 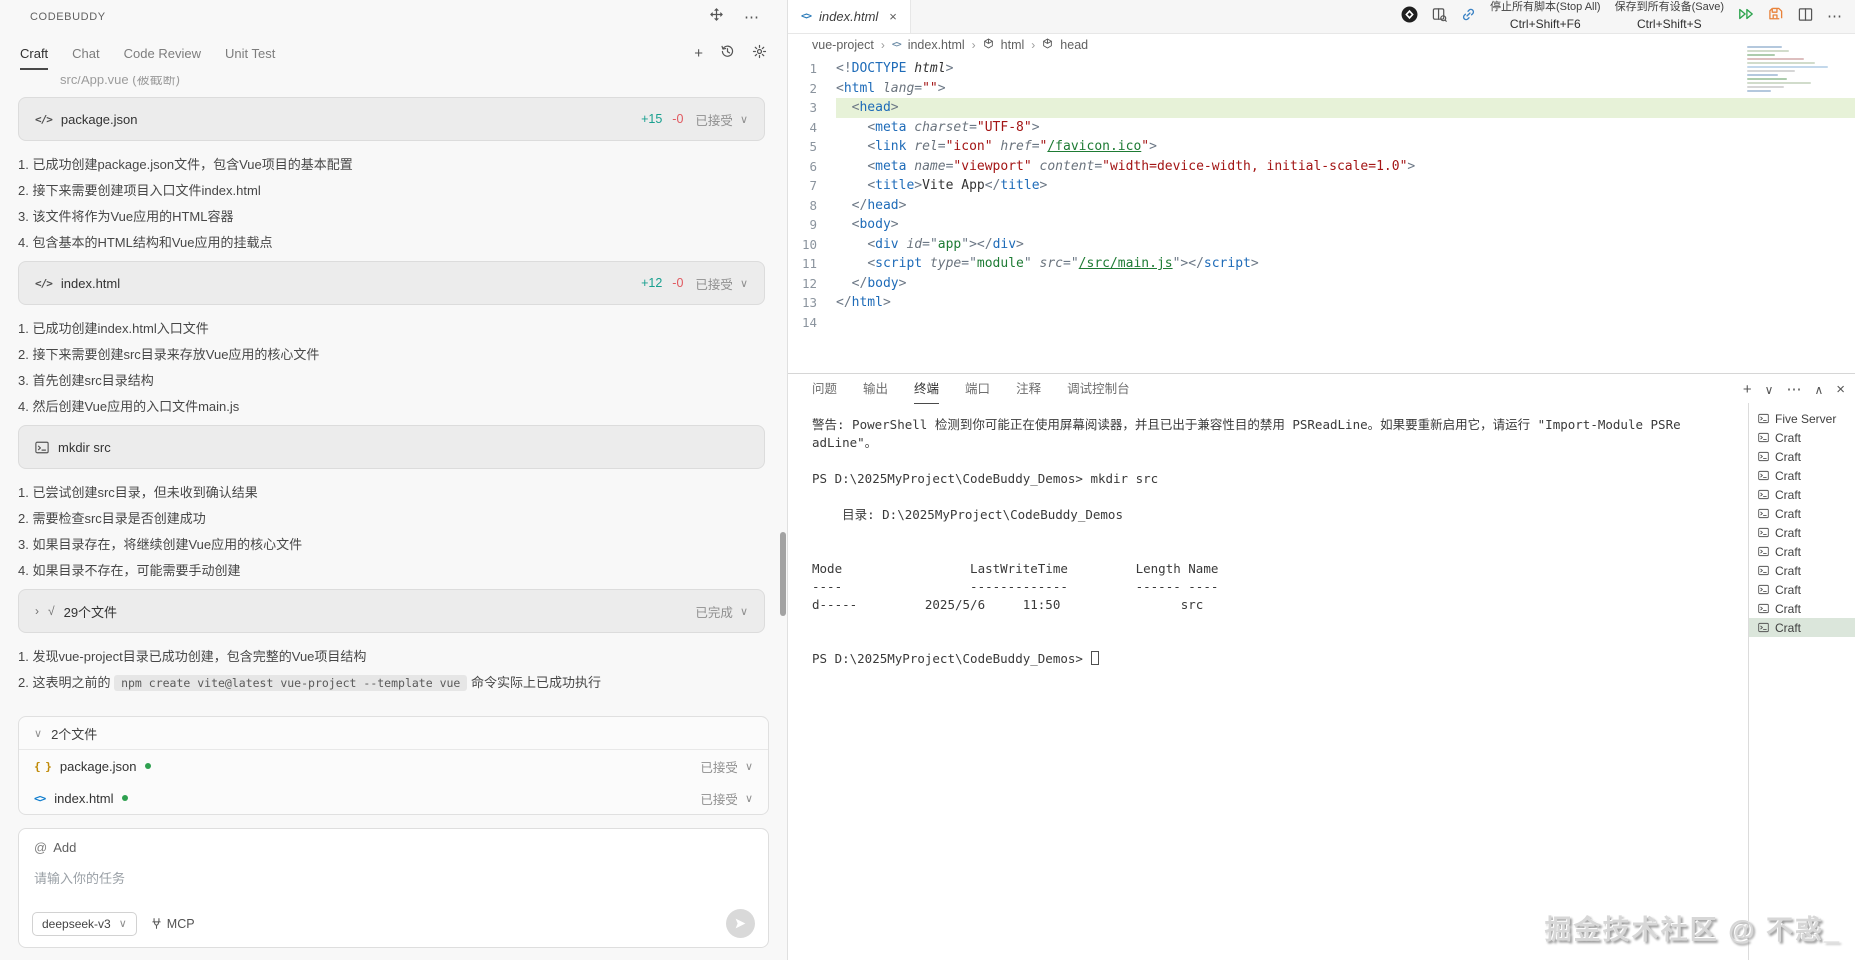 What do you see at coordinates (893, 16) in the screenshot?
I see `close-tab-icon: ×` at bounding box center [893, 16].